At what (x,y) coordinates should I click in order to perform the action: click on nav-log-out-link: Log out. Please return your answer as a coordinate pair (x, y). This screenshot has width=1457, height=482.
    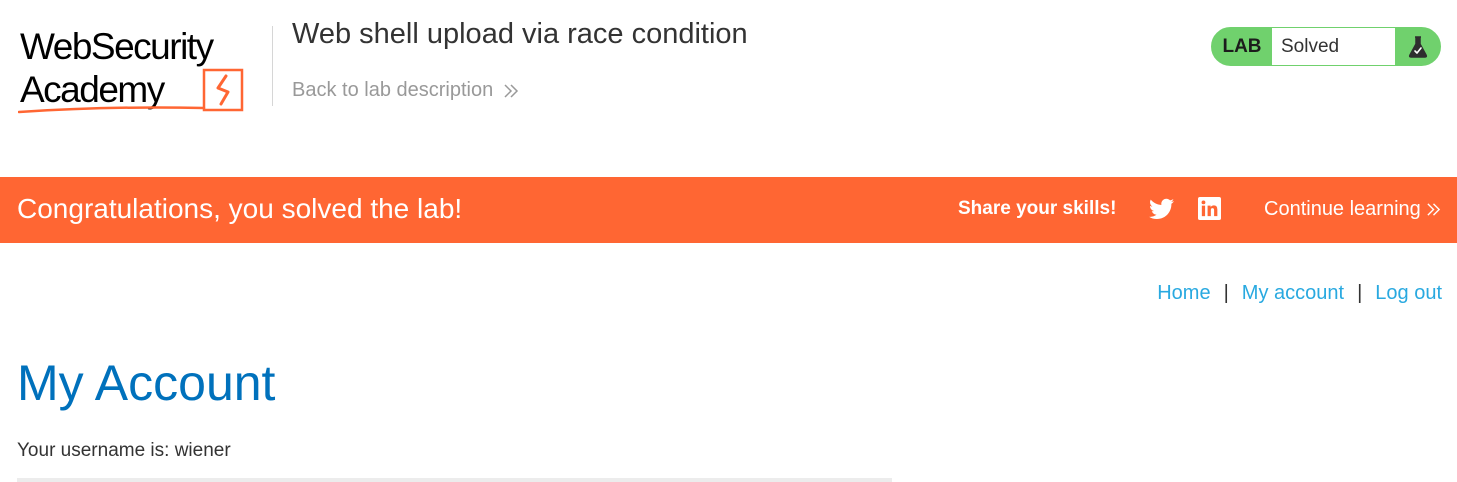
    Looking at the image, I should click on (1408, 293).